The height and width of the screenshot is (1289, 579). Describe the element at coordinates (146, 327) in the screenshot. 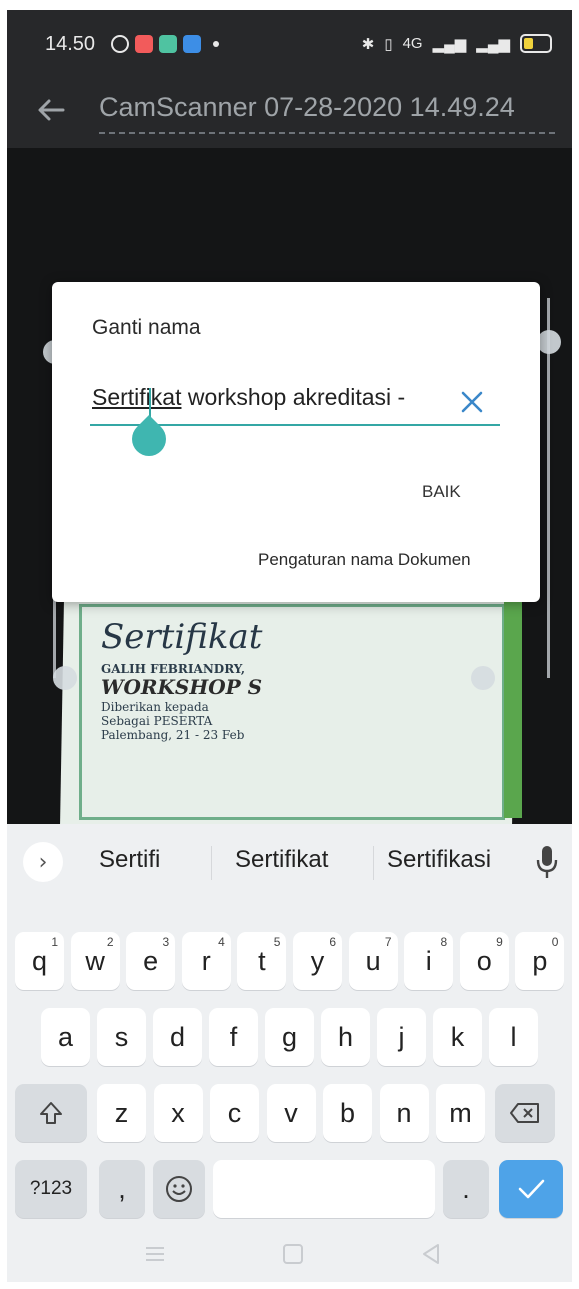

I see `dialog-title: Ganti nama` at that location.